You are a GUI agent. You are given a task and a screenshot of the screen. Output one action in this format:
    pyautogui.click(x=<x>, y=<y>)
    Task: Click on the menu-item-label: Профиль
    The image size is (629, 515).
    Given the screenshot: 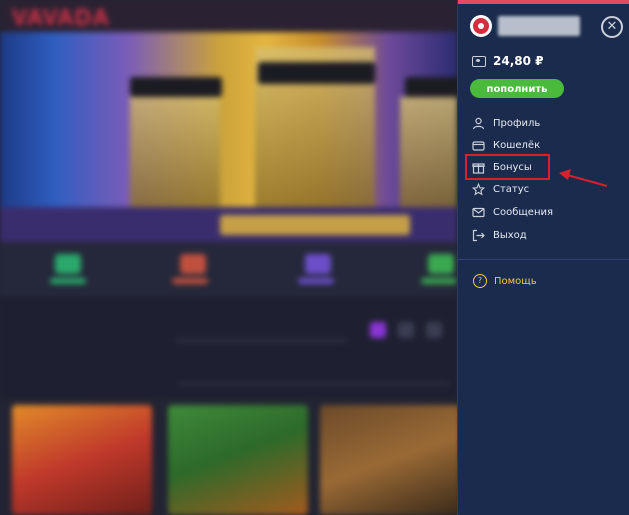 What is the action you would take?
    pyautogui.click(x=517, y=123)
    